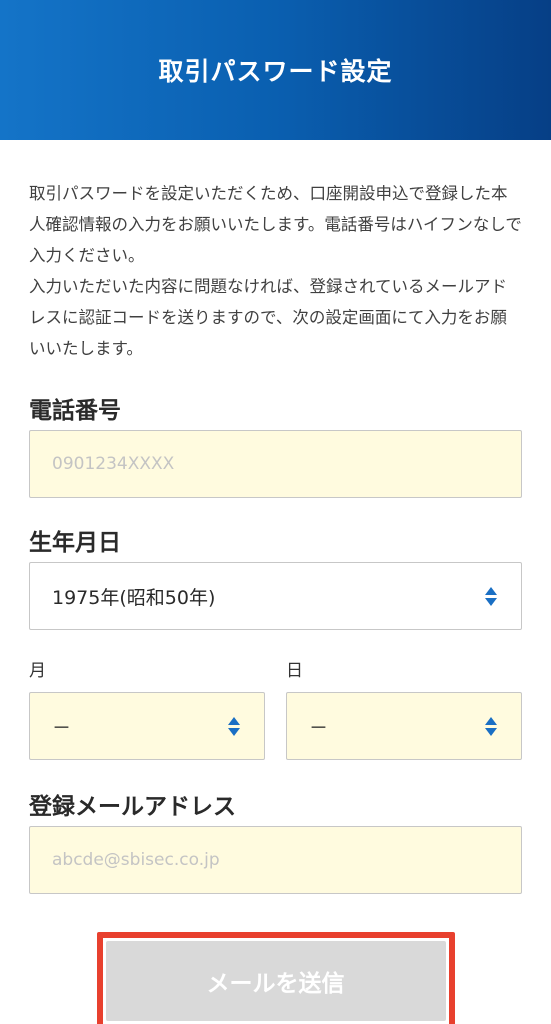 The width and height of the screenshot is (551, 1024). I want to click on birth-month-value: －, so click(62, 727).